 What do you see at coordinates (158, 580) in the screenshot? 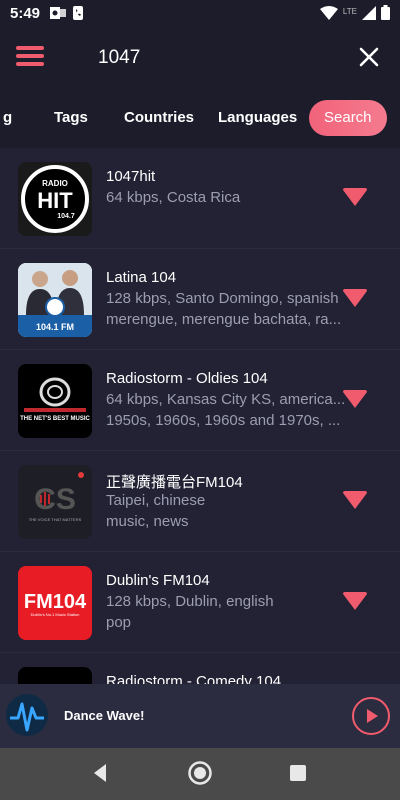
I see `station-title: Dublin's FM104` at bounding box center [158, 580].